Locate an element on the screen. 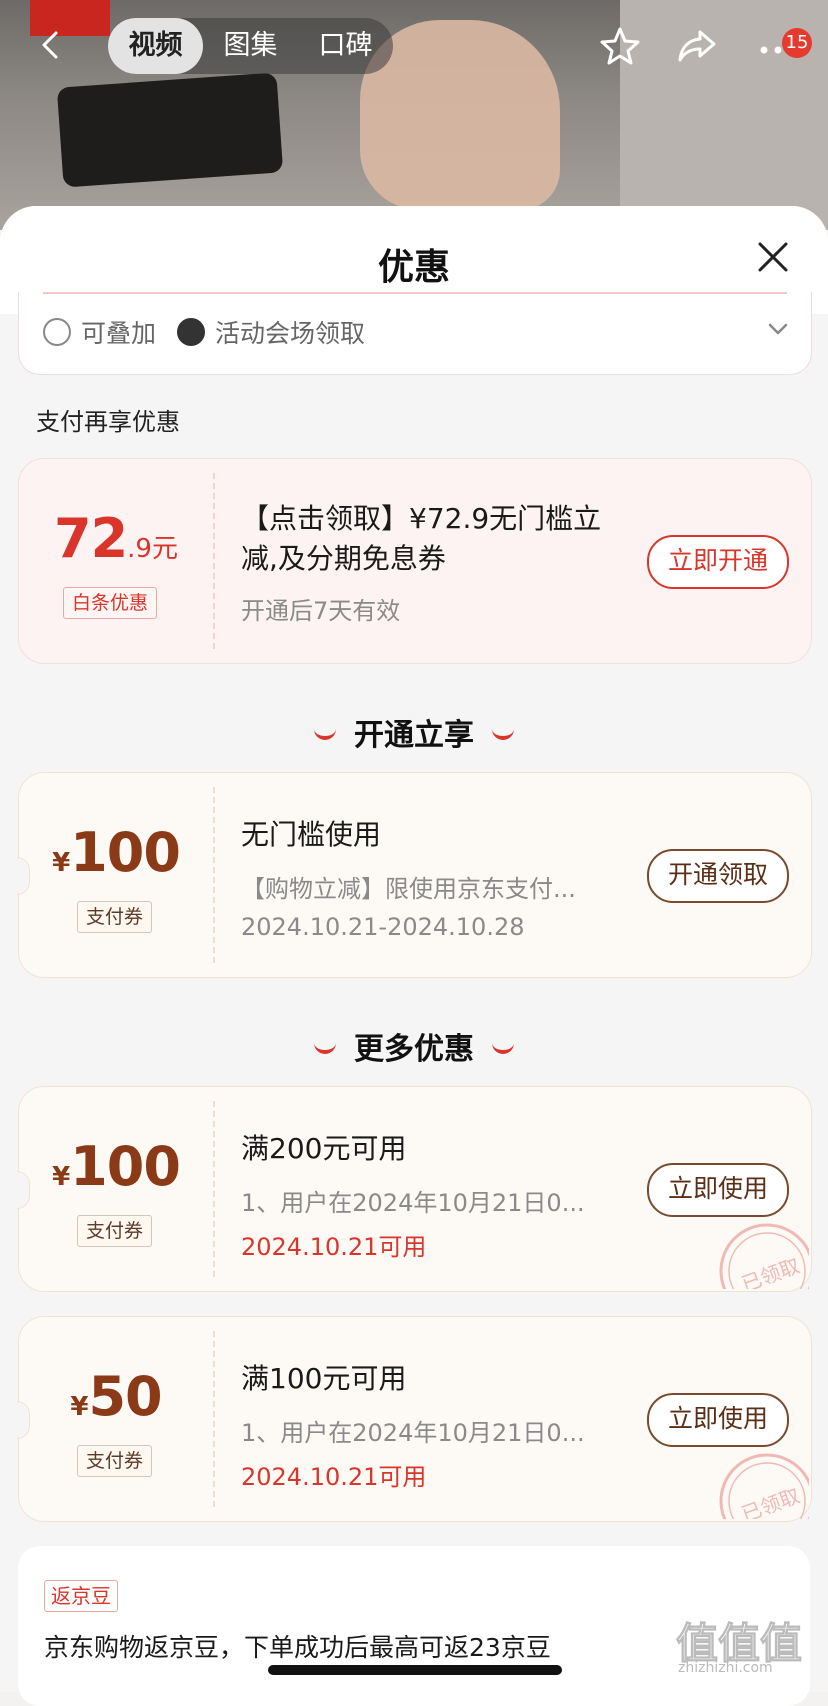 This screenshot has height=1706, width=828. coupon-amount: 72.9元 is located at coordinates (116, 538).